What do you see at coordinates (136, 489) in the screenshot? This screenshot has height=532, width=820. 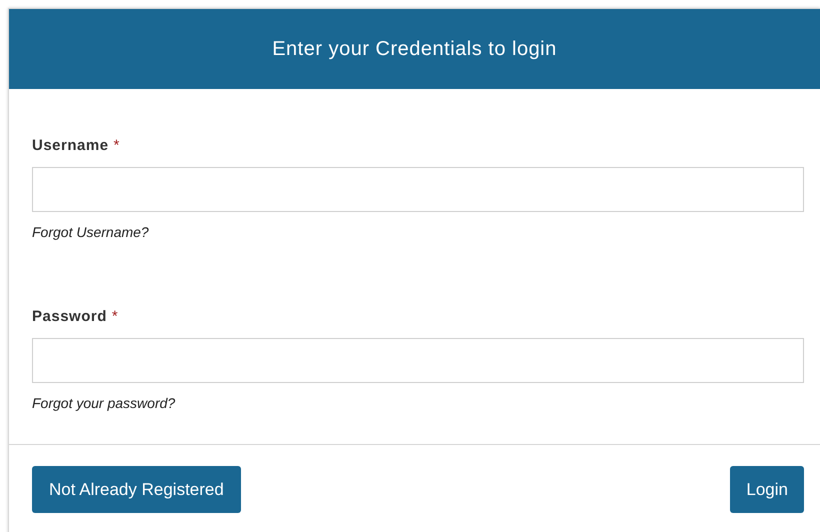 I see `register-button: Not Already Registered` at bounding box center [136, 489].